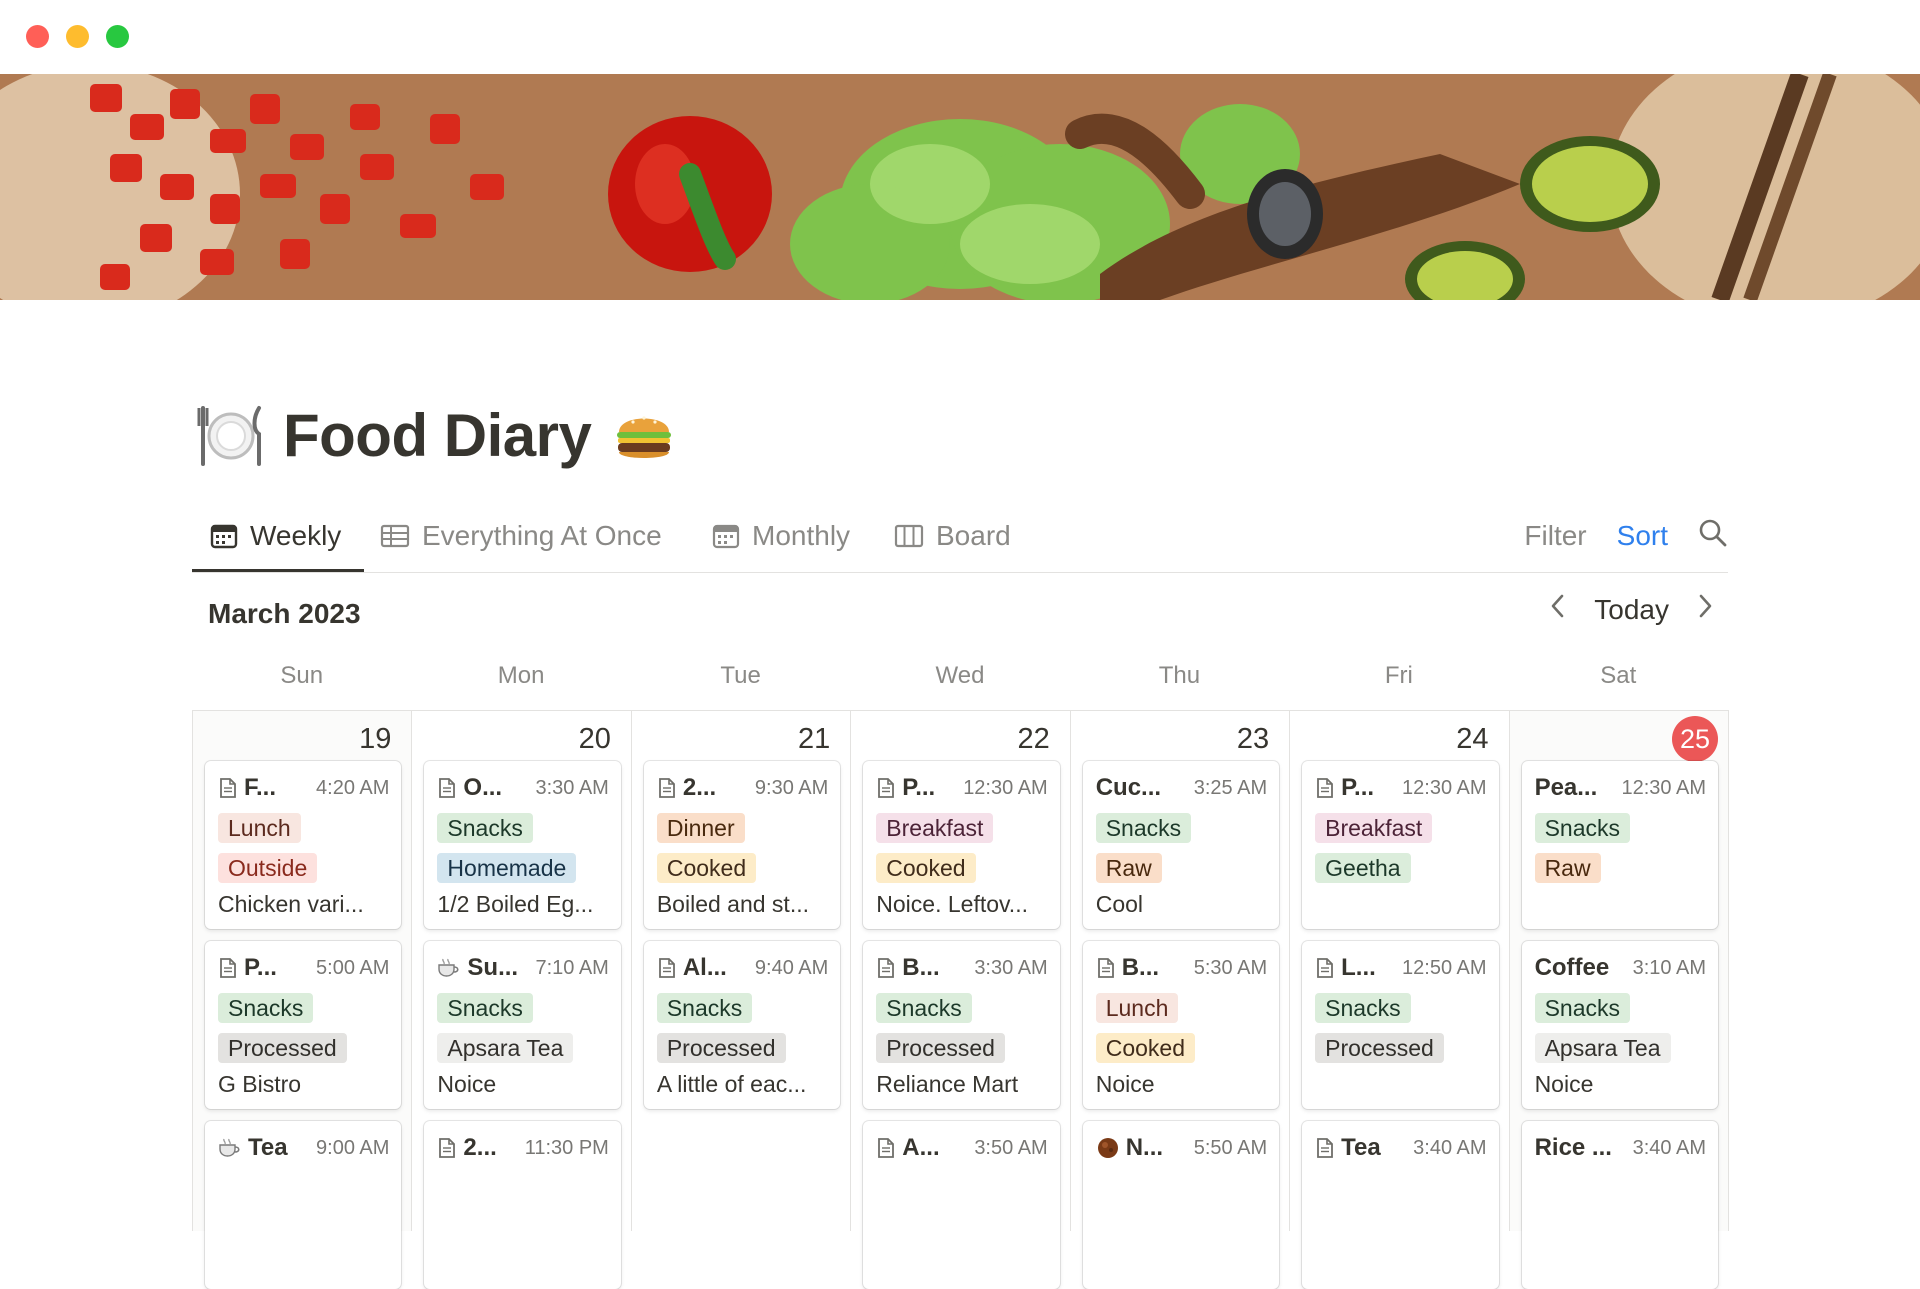 This screenshot has width=1920, height=1289. I want to click on entry-time: 5:30 AM, so click(1230, 967).